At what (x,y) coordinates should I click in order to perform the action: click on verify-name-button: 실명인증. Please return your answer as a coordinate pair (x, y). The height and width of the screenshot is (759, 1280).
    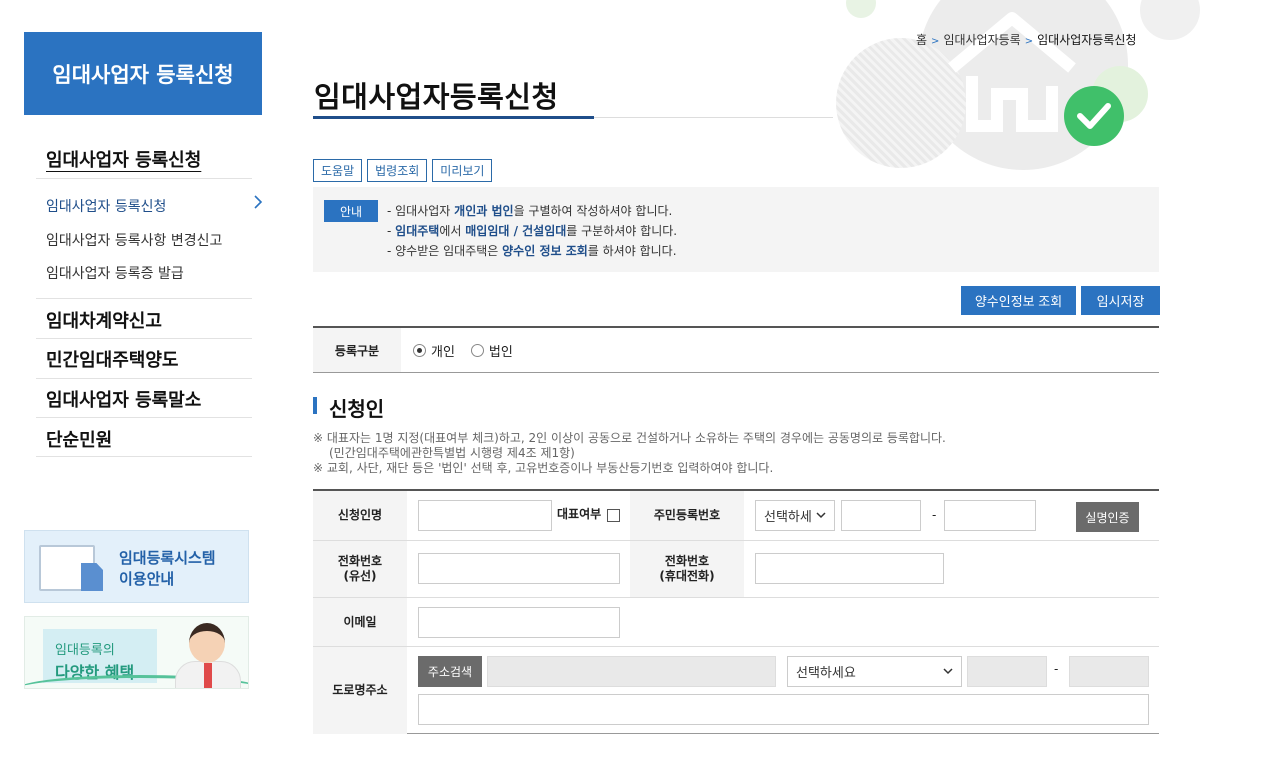
    Looking at the image, I should click on (1107, 517).